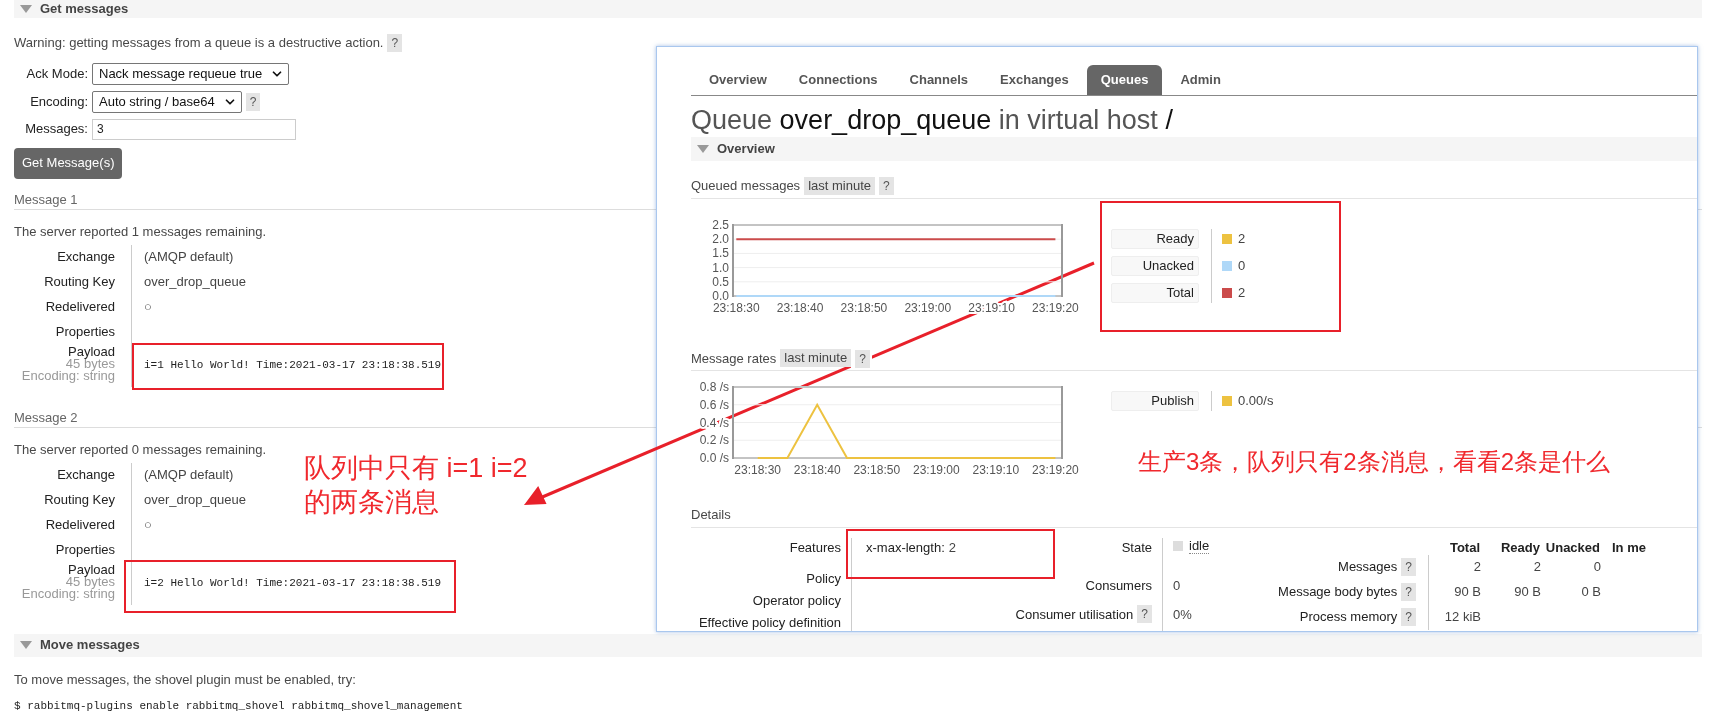 This screenshot has height=716, width=1716. I want to click on detail-label: Effective policy definition, so click(769, 622).